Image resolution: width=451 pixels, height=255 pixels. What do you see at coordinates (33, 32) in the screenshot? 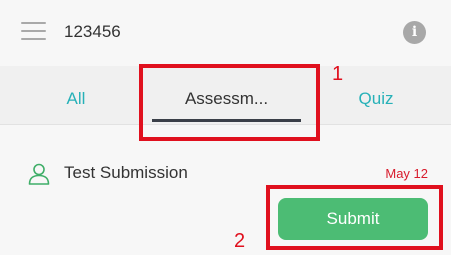
I see `hamburger-menu-icon` at bounding box center [33, 32].